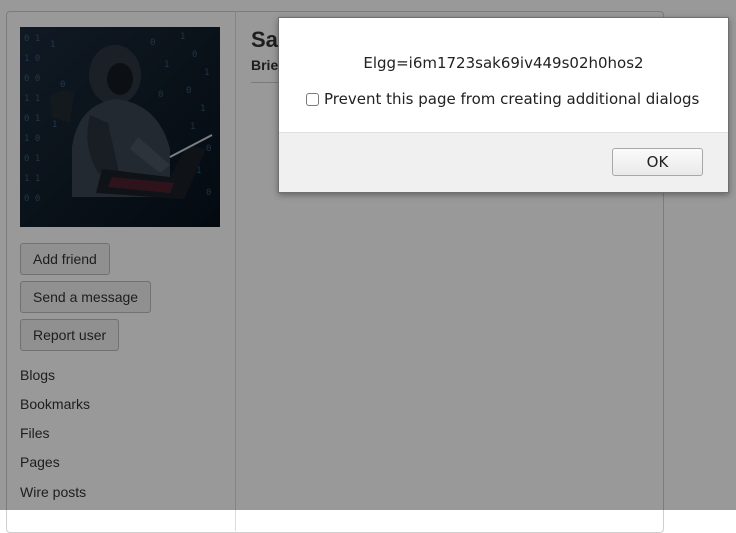 This screenshot has height=533, width=736. What do you see at coordinates (657, 162) in the screenshot?
I see `ok-button: OK` at bounding box center [657, 162].